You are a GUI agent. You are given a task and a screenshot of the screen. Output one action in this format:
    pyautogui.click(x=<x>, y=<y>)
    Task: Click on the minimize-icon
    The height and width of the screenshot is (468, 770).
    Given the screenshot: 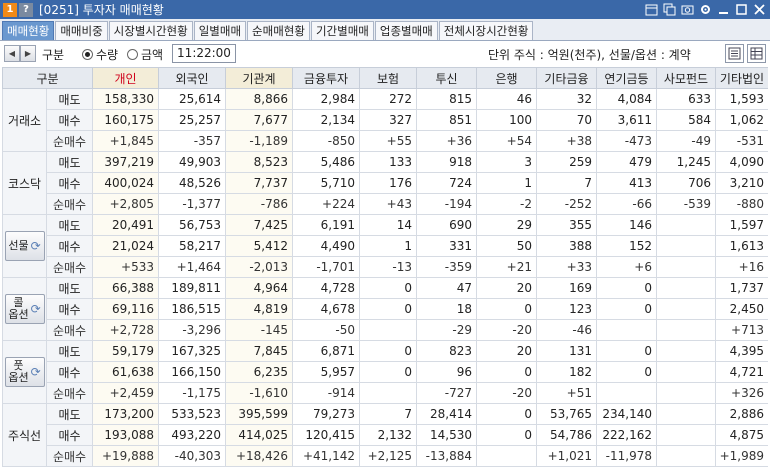 What is the action you would take?
    pyautogui.click(x=723, y=9)
    